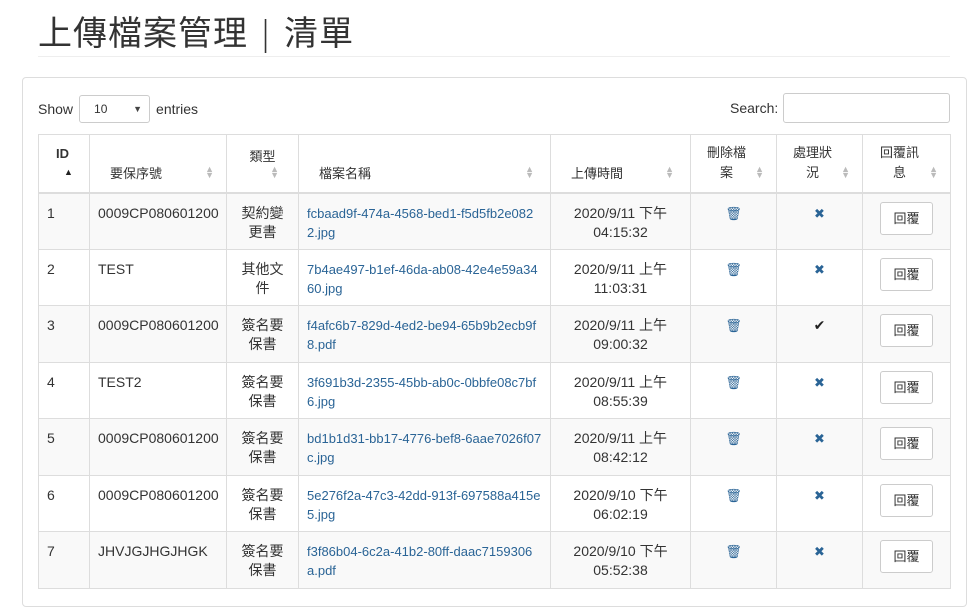  I want to click on search-input, so click(867, 108).